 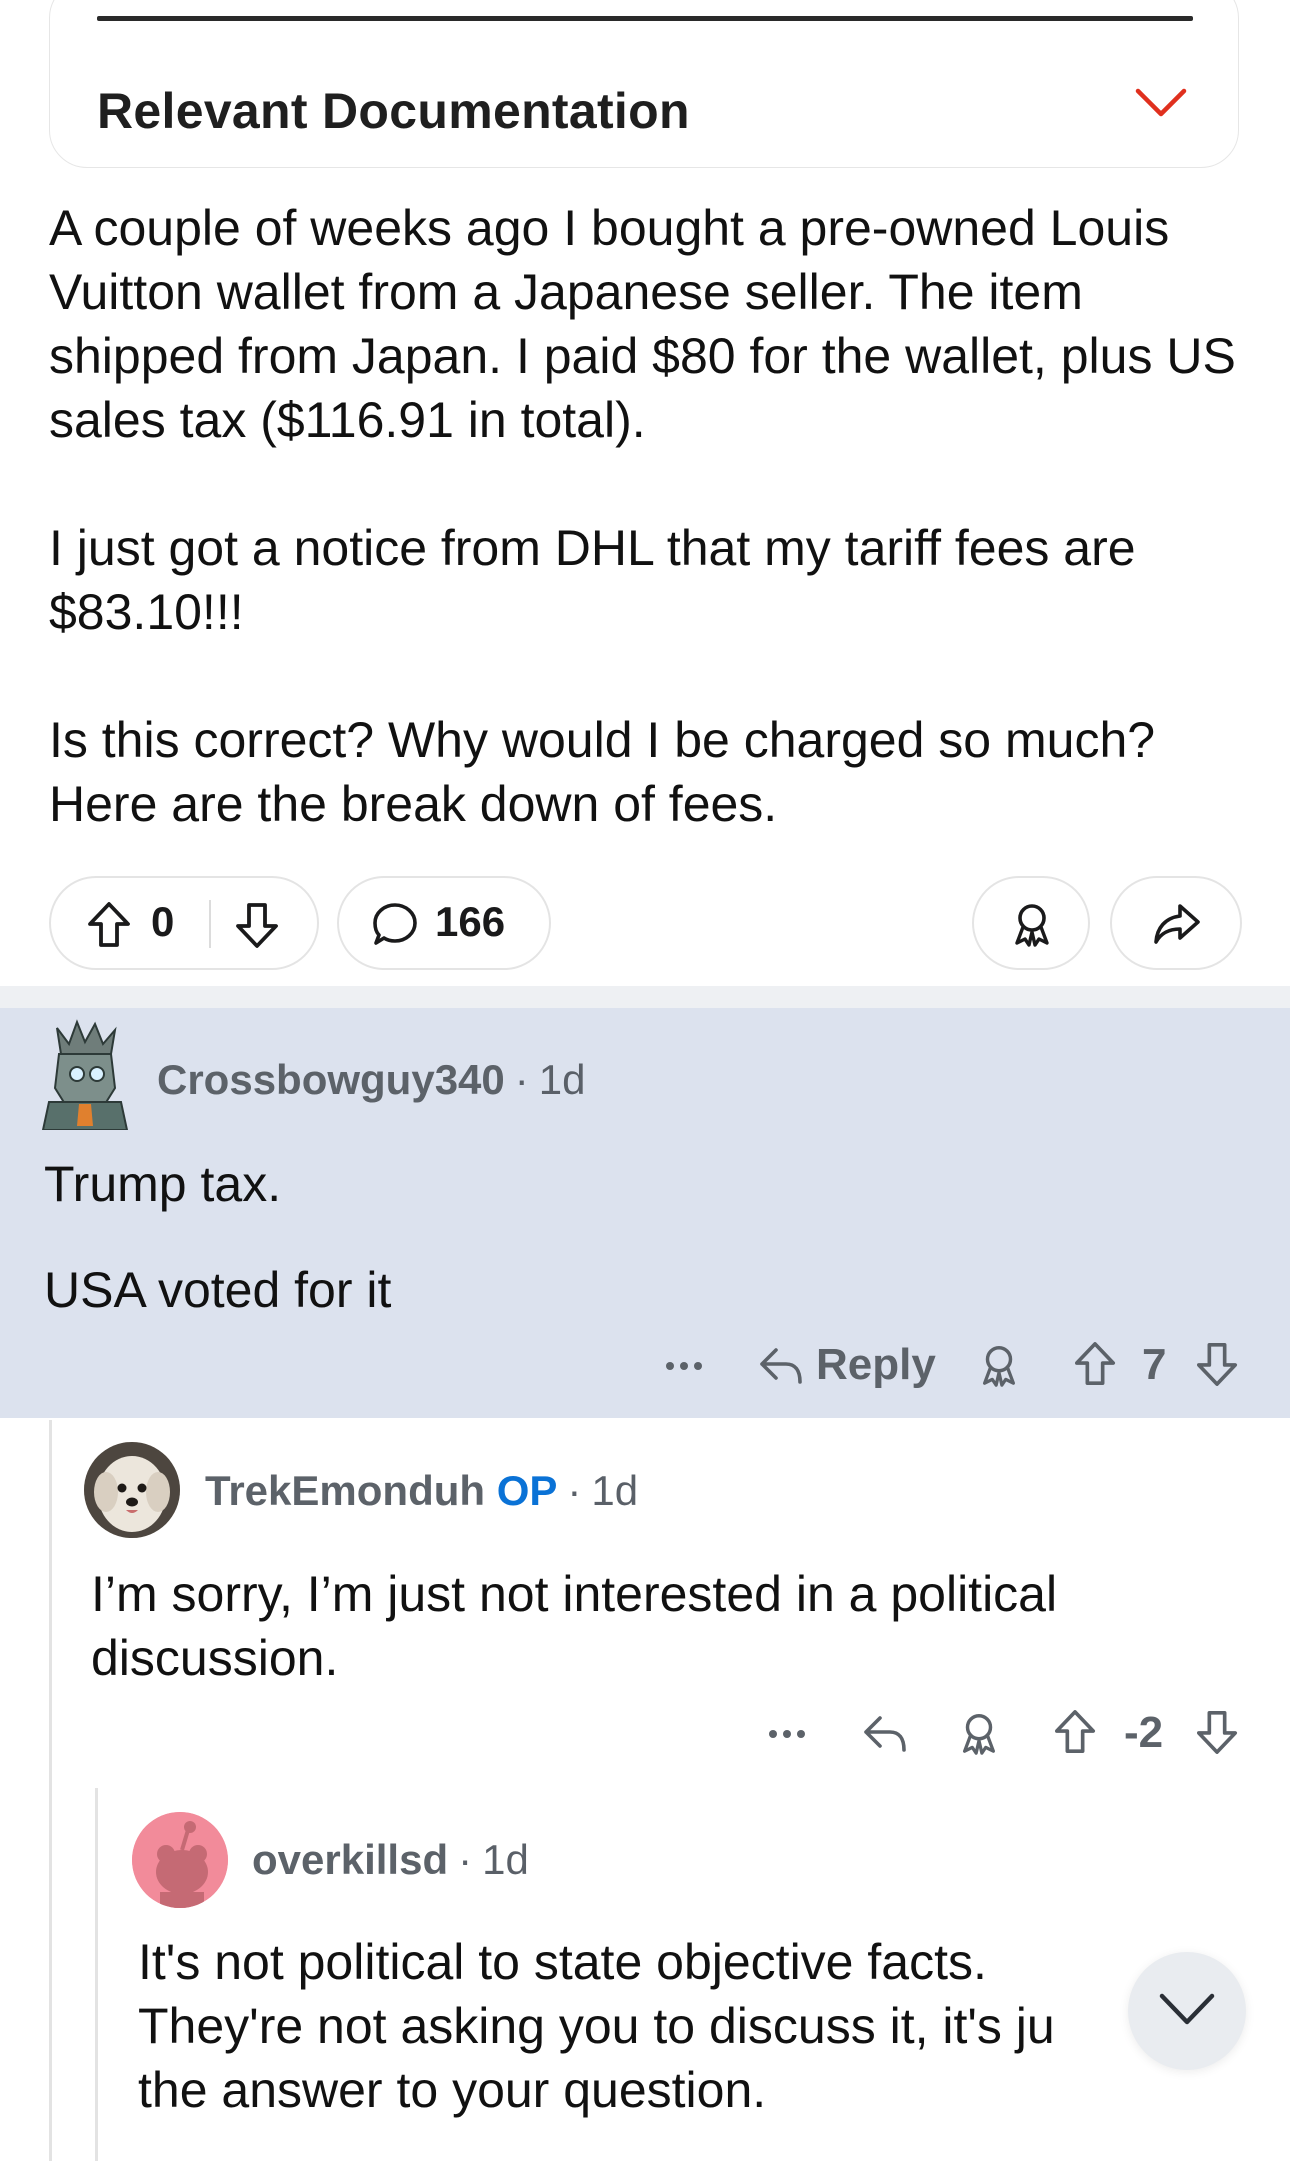 I want to click on comment-username: overkillsd, so click(x=350, y=1859).